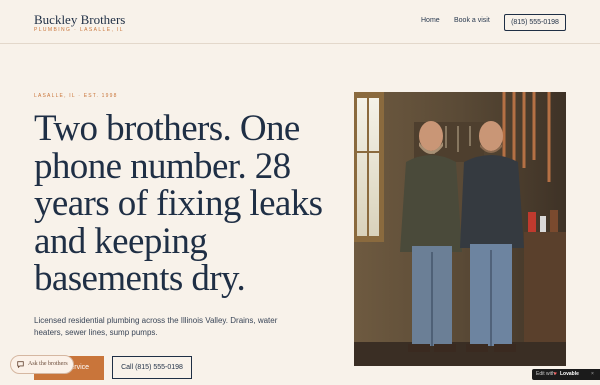  What do you see at coordinates (472, 20) in the screenshot?
I see `nav-book-link: Book a visit` at bounding box center [472, 20].